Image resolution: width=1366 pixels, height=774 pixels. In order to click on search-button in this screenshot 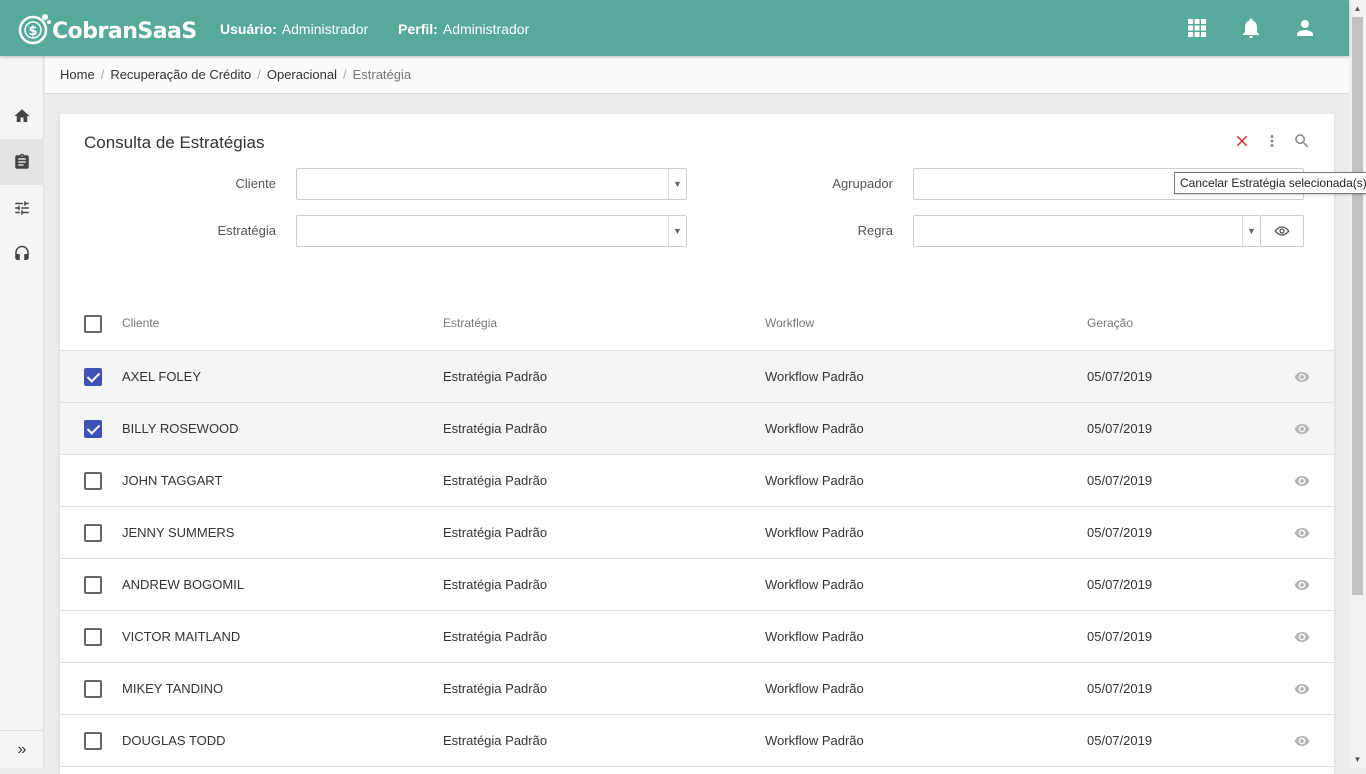, I will do `click(1302, 141)`.